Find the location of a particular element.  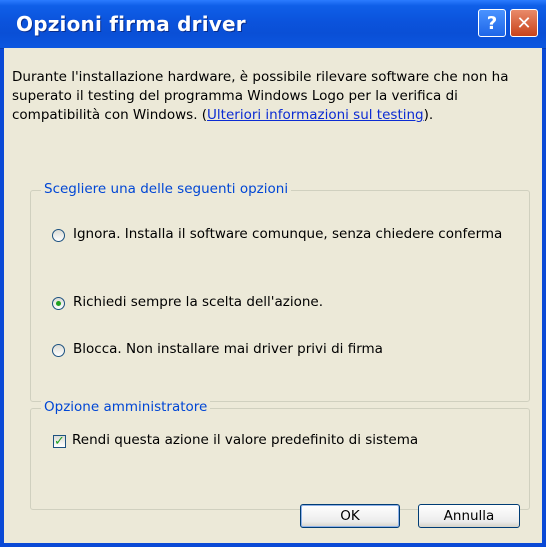

default-checkbox: ✓ is located at coordinates (59, 441).